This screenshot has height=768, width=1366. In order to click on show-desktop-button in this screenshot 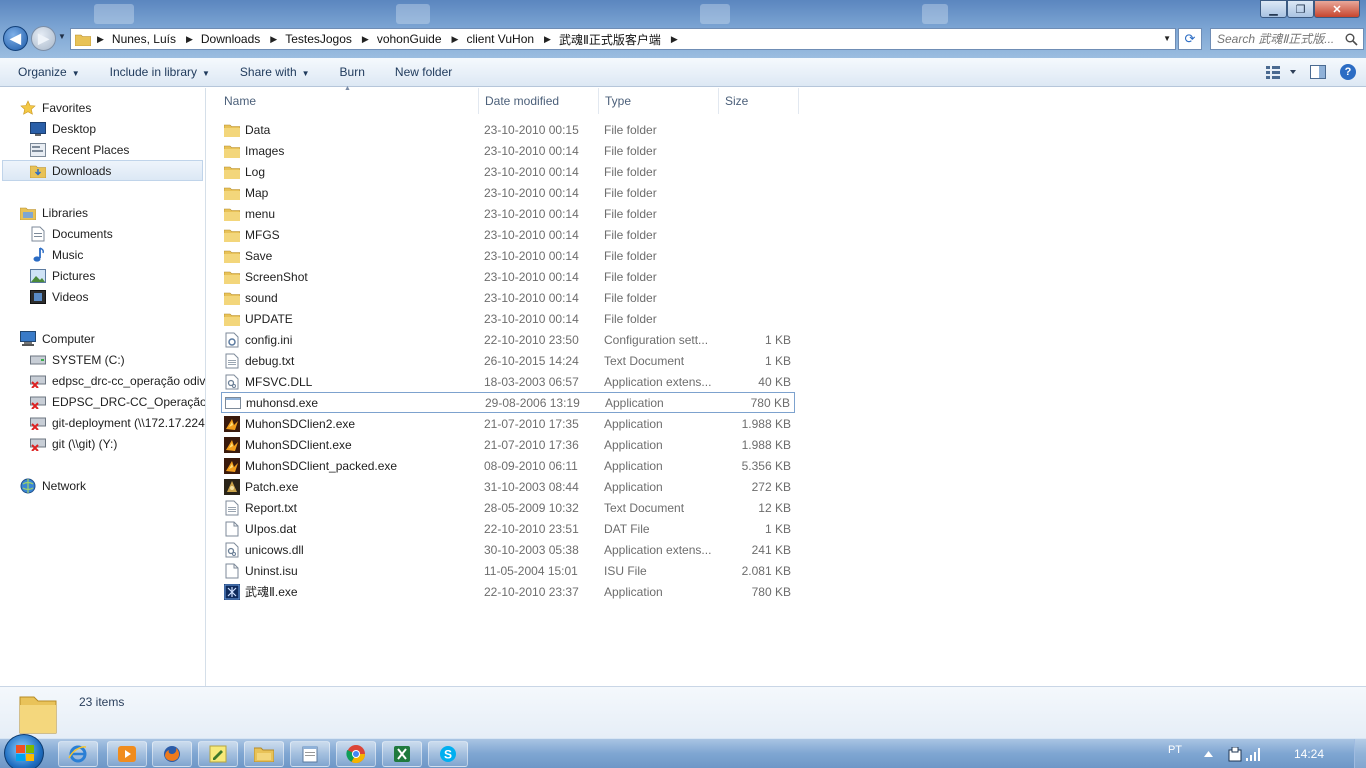, I will do `click(1360, 753)`.